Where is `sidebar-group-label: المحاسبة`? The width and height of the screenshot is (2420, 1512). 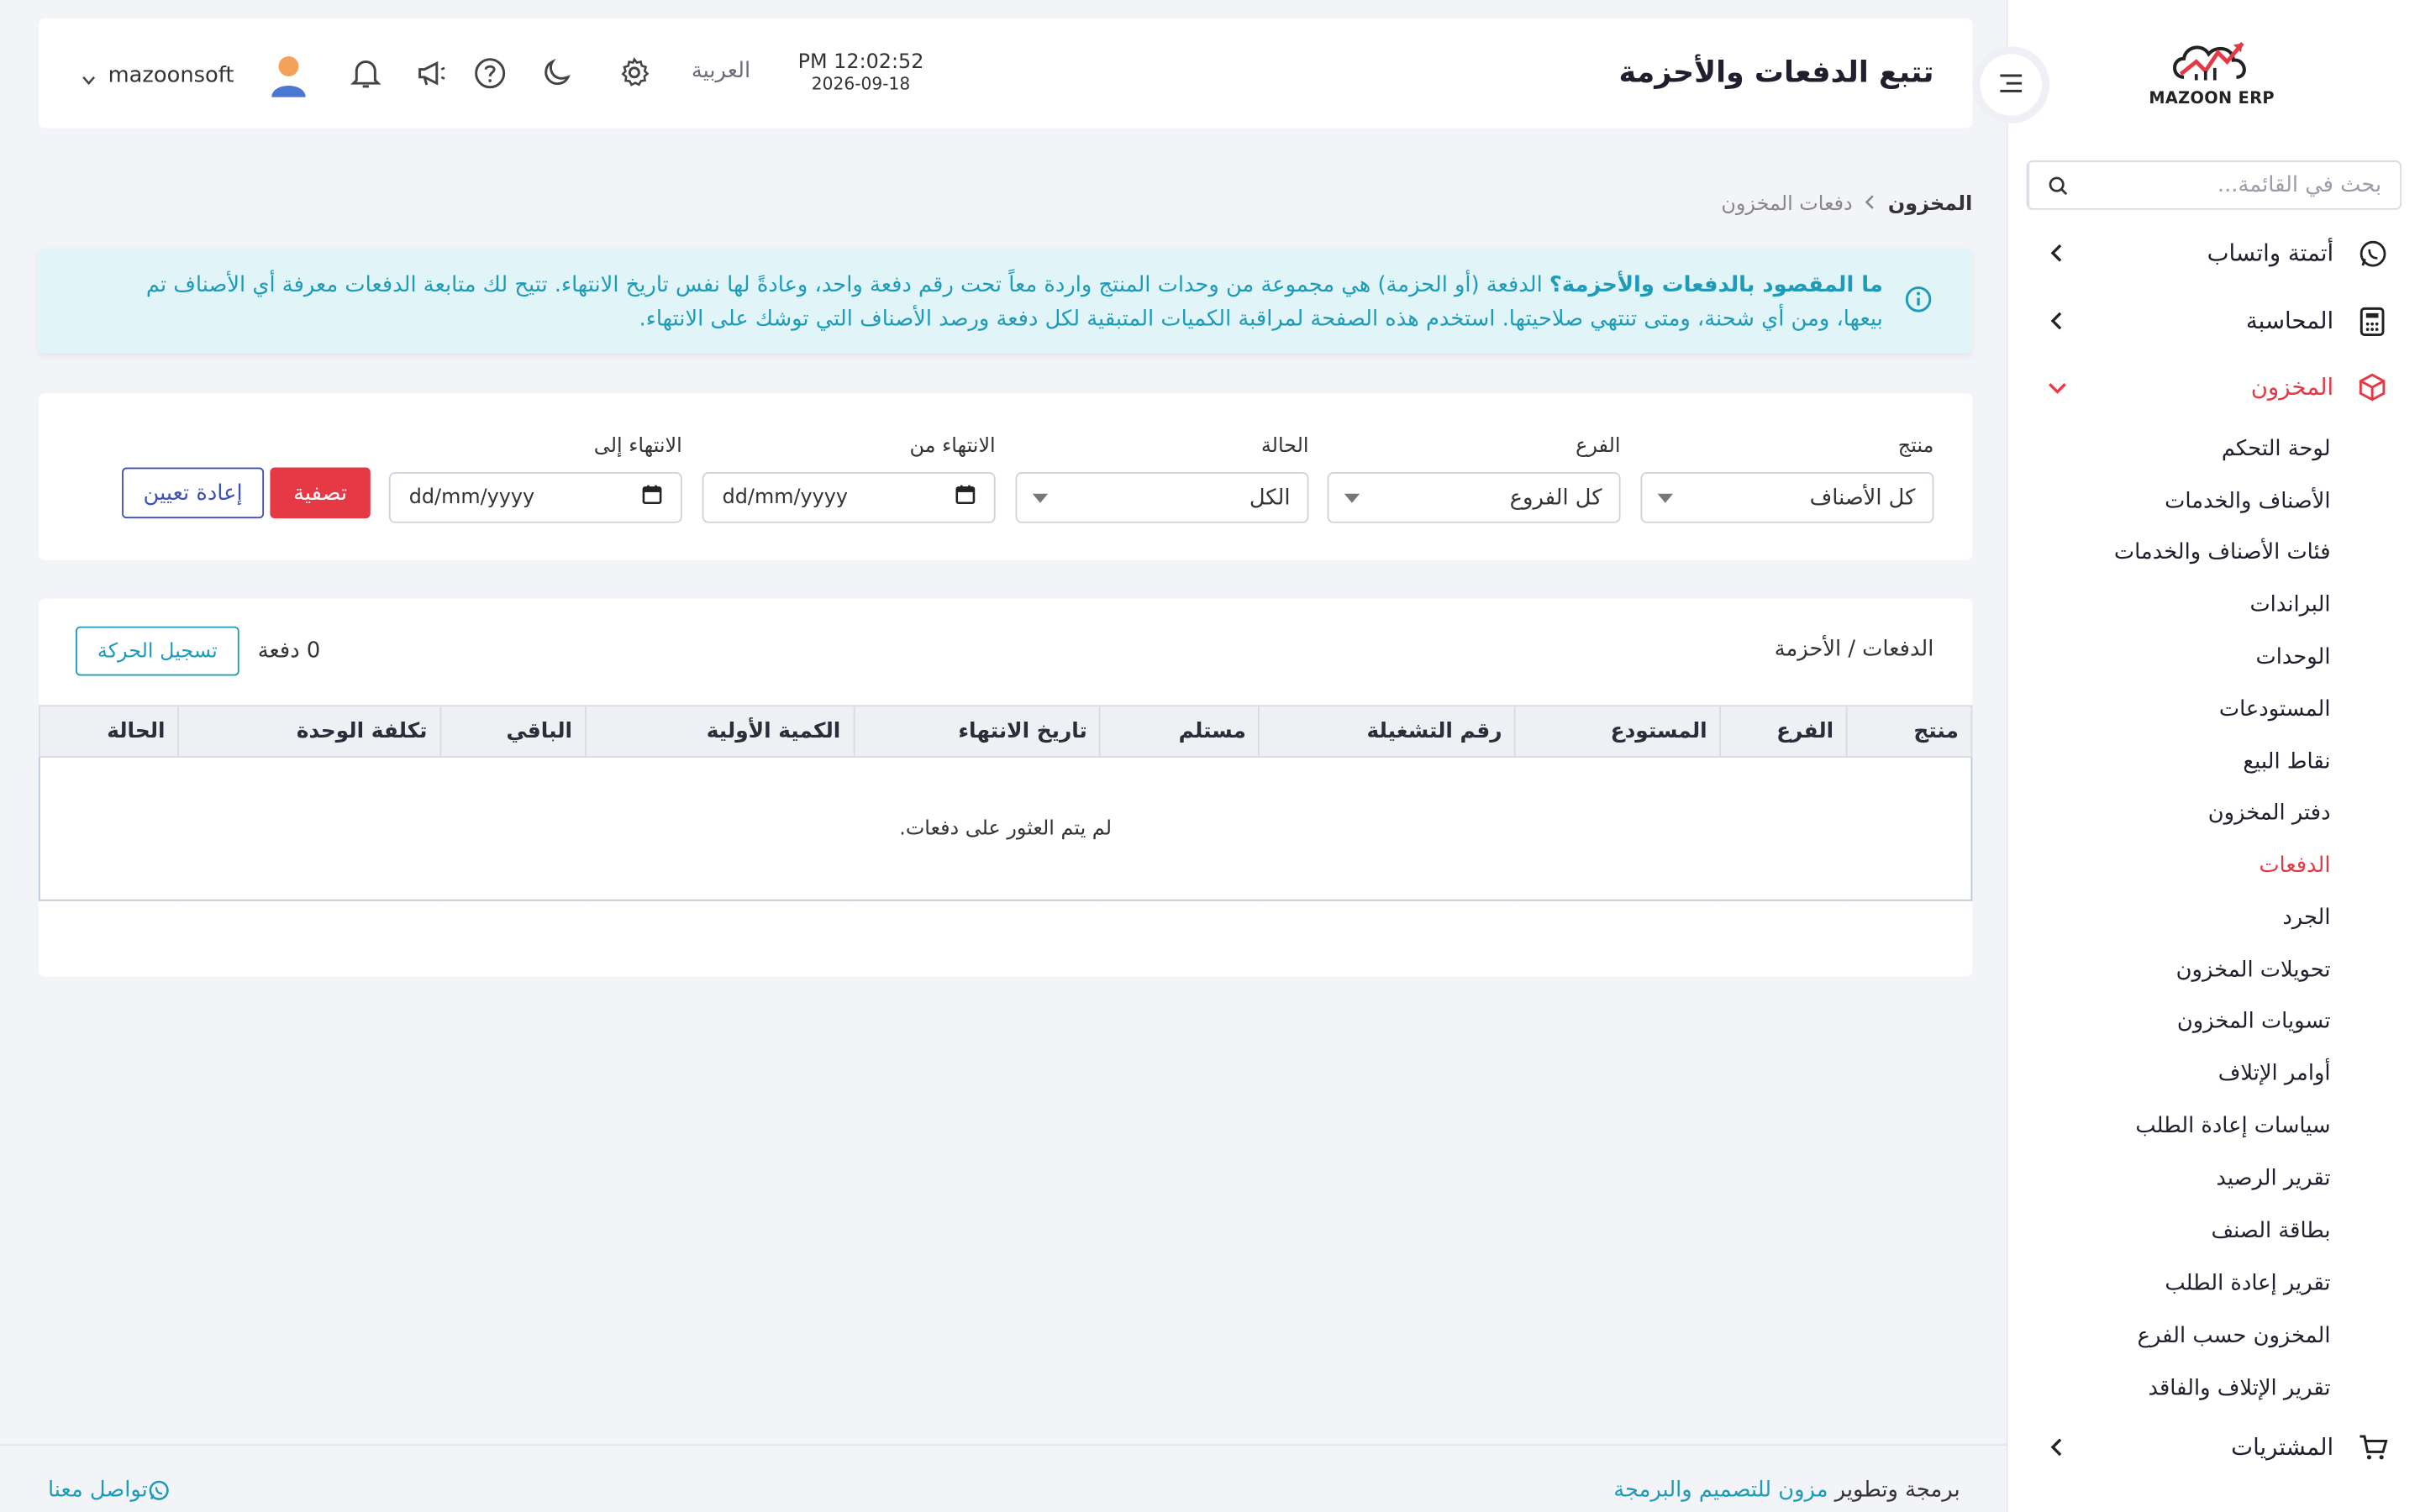
sidebar-group-label: المحاسبة is located at coordinates (2289, 321).